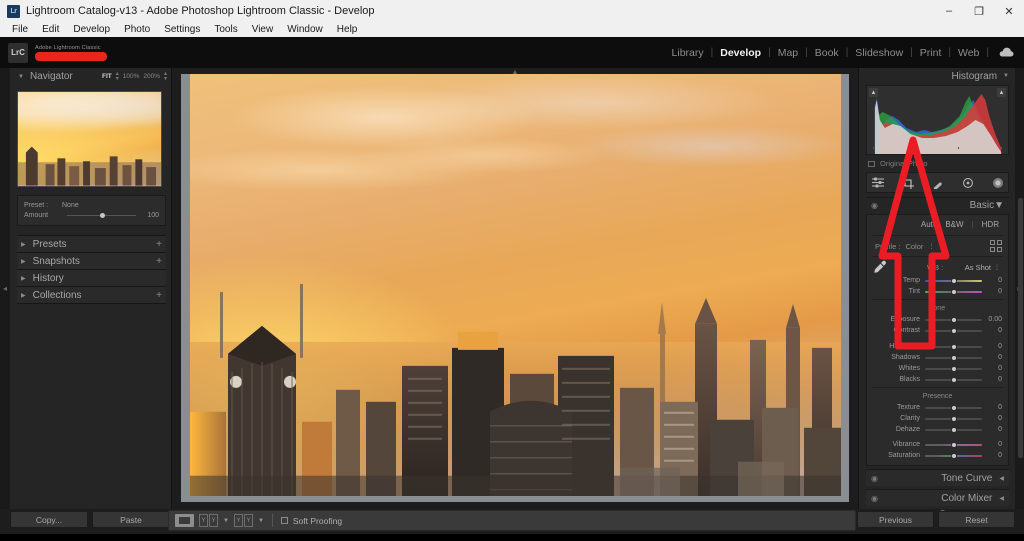 This screenshot has width=1024, height=541. Describe the element at coordinates (895, 519) in the screenshot. I see `previous-button: Previous` at that location.